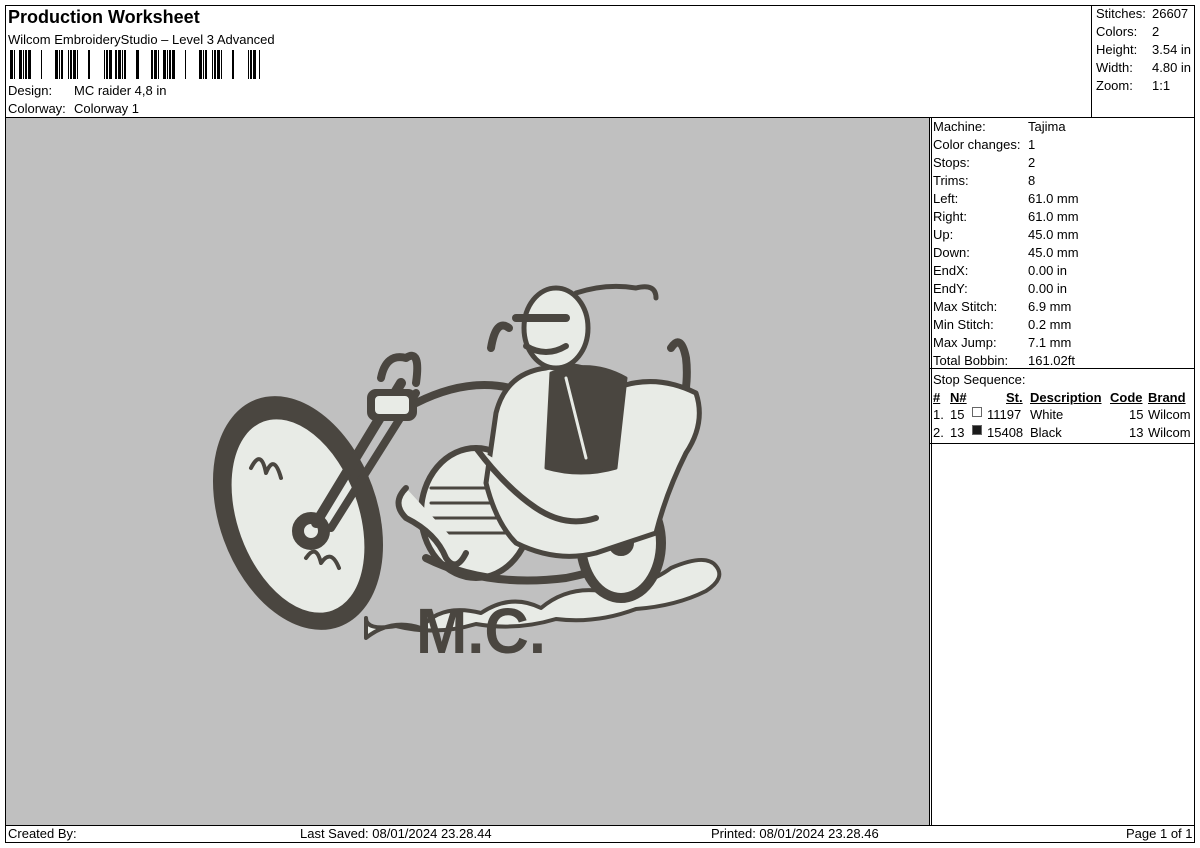  What do you see at coordinates (971, 360) in the screenshot?
I see `property-label: Total Bobbin:` at bounding box center [971, 360].